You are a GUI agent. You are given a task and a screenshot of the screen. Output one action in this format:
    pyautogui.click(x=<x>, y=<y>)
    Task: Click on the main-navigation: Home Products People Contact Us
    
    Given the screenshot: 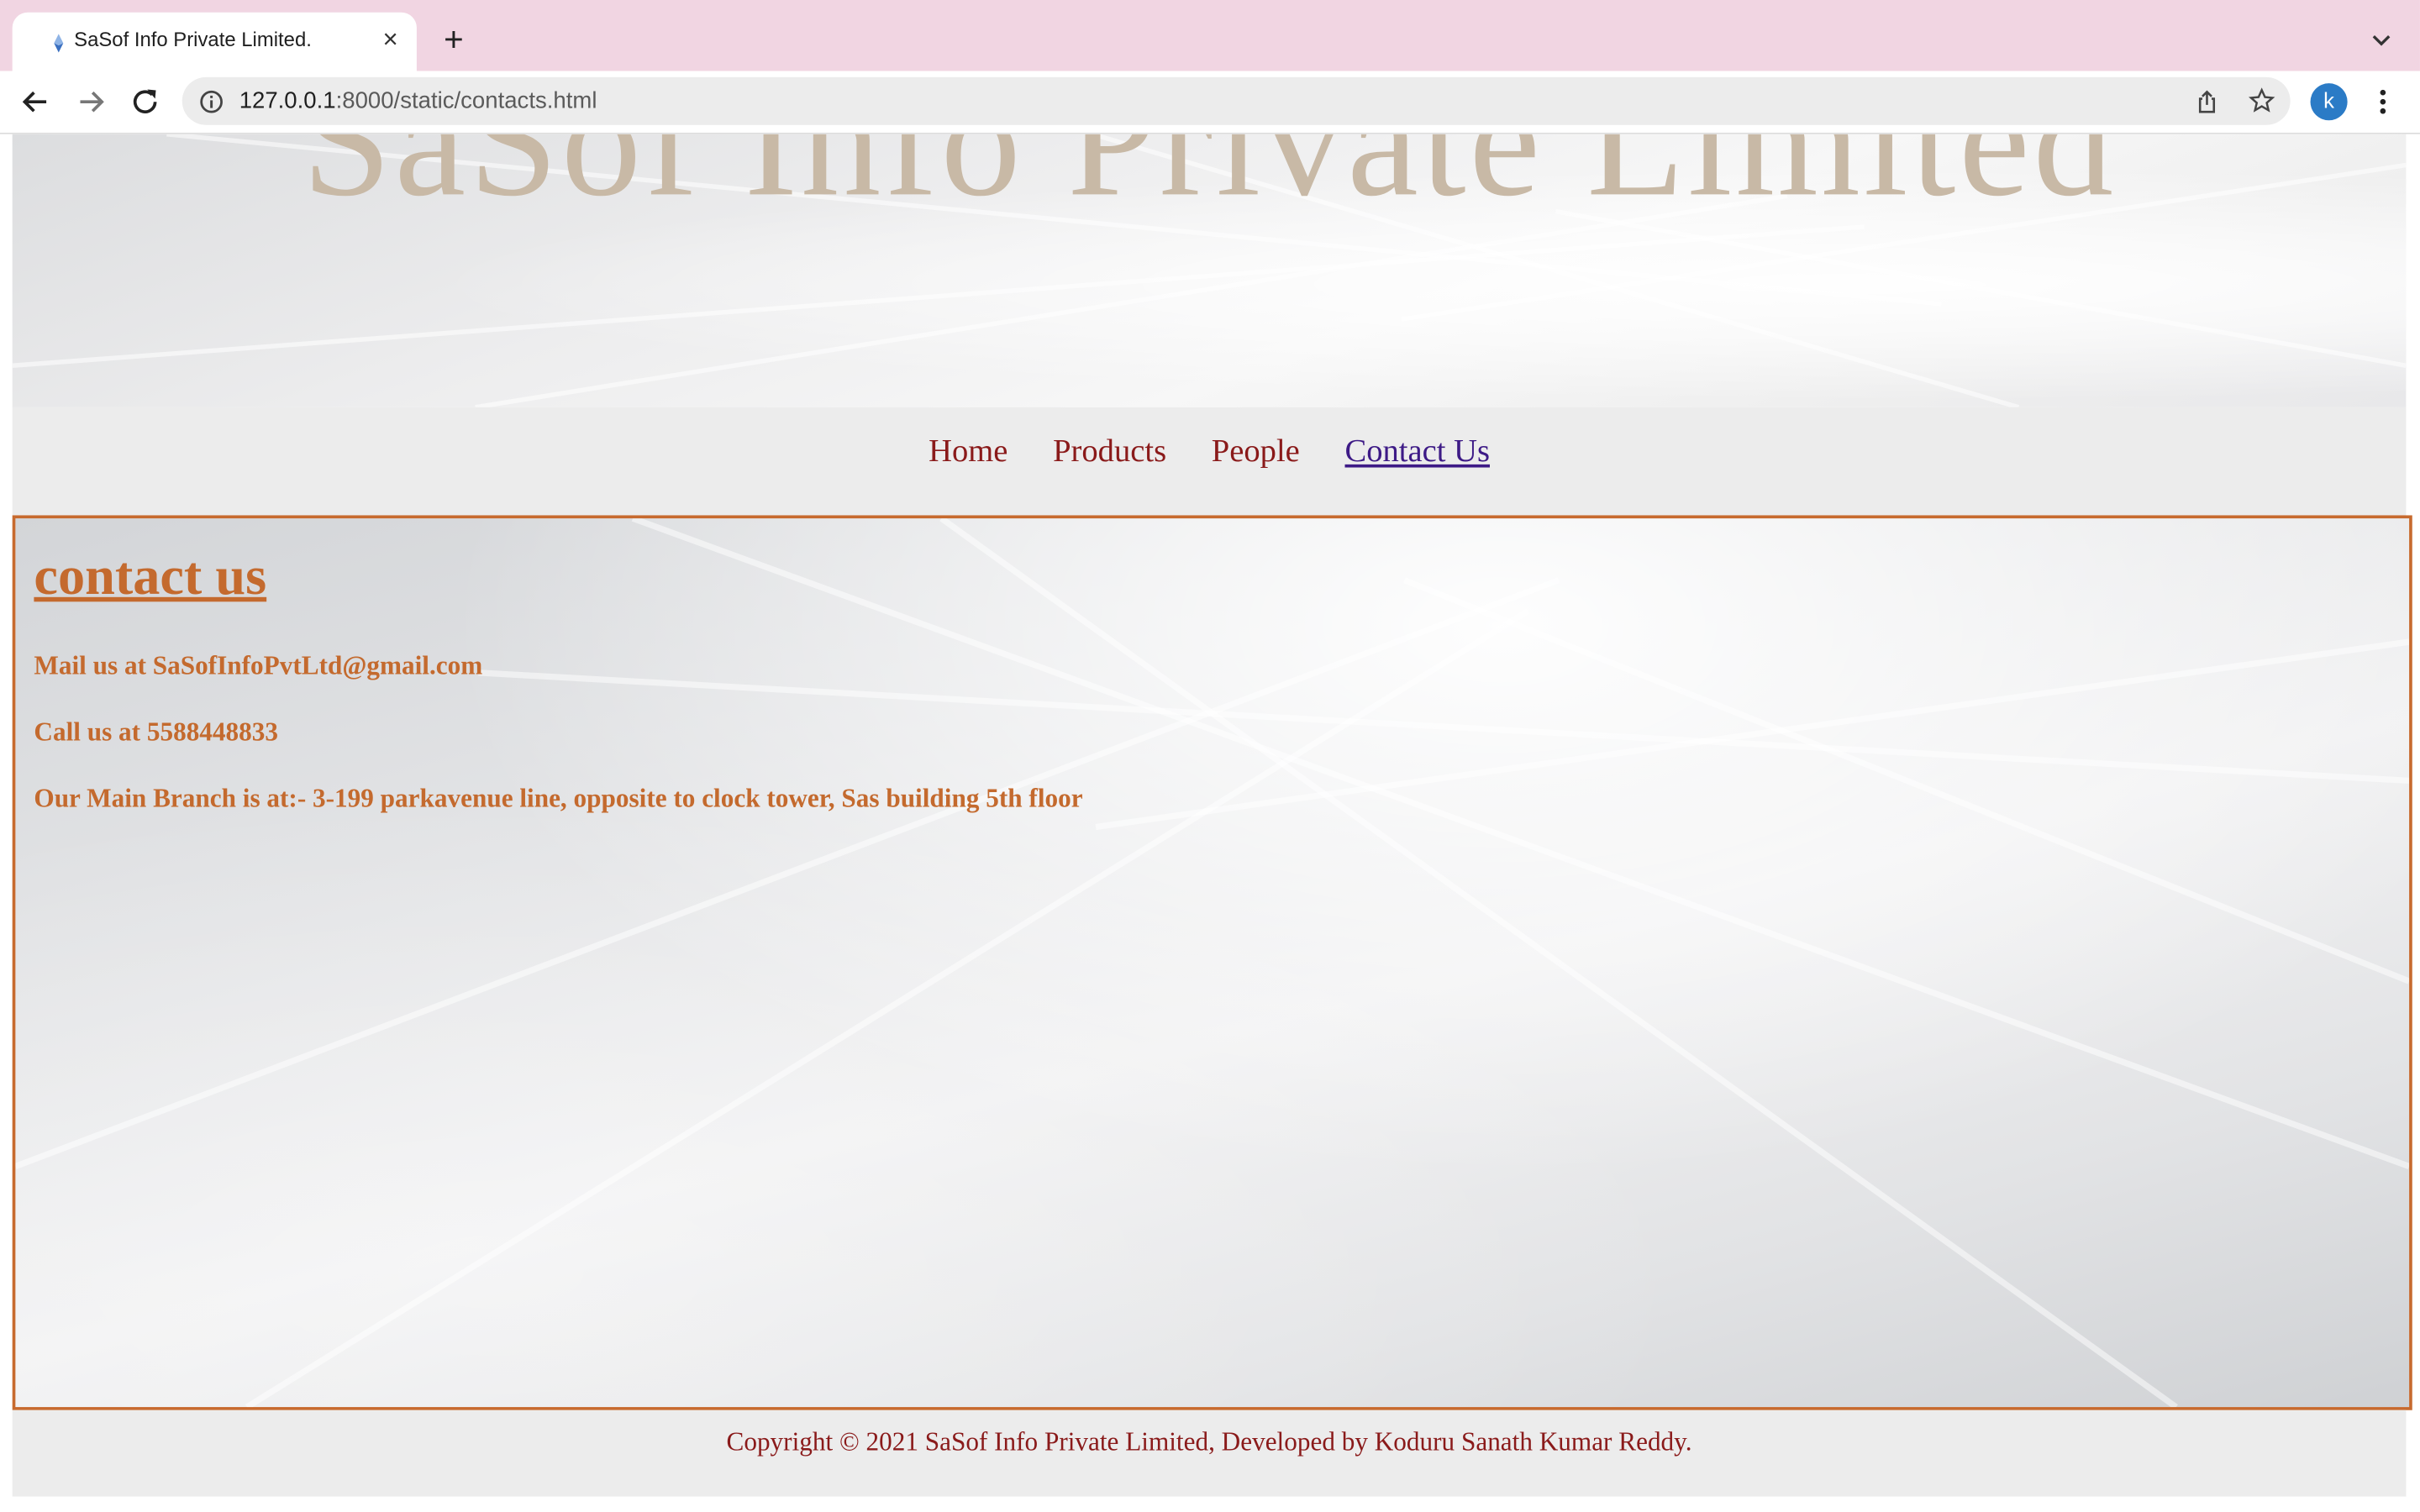 What is the action you would take?
    pyautogui.click(x=1209, y=461)
    